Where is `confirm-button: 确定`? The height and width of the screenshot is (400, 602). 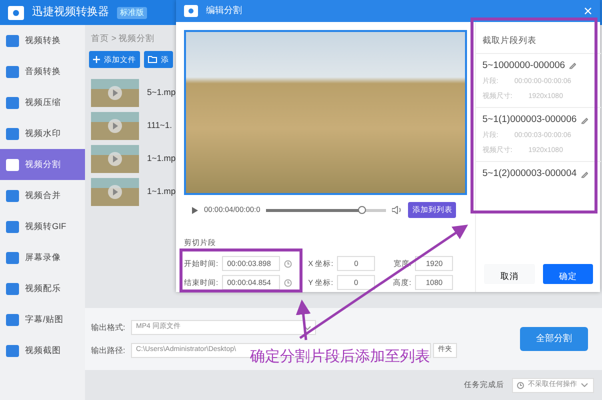
confirm-button: 确定 is located at coordinates (568, 274).